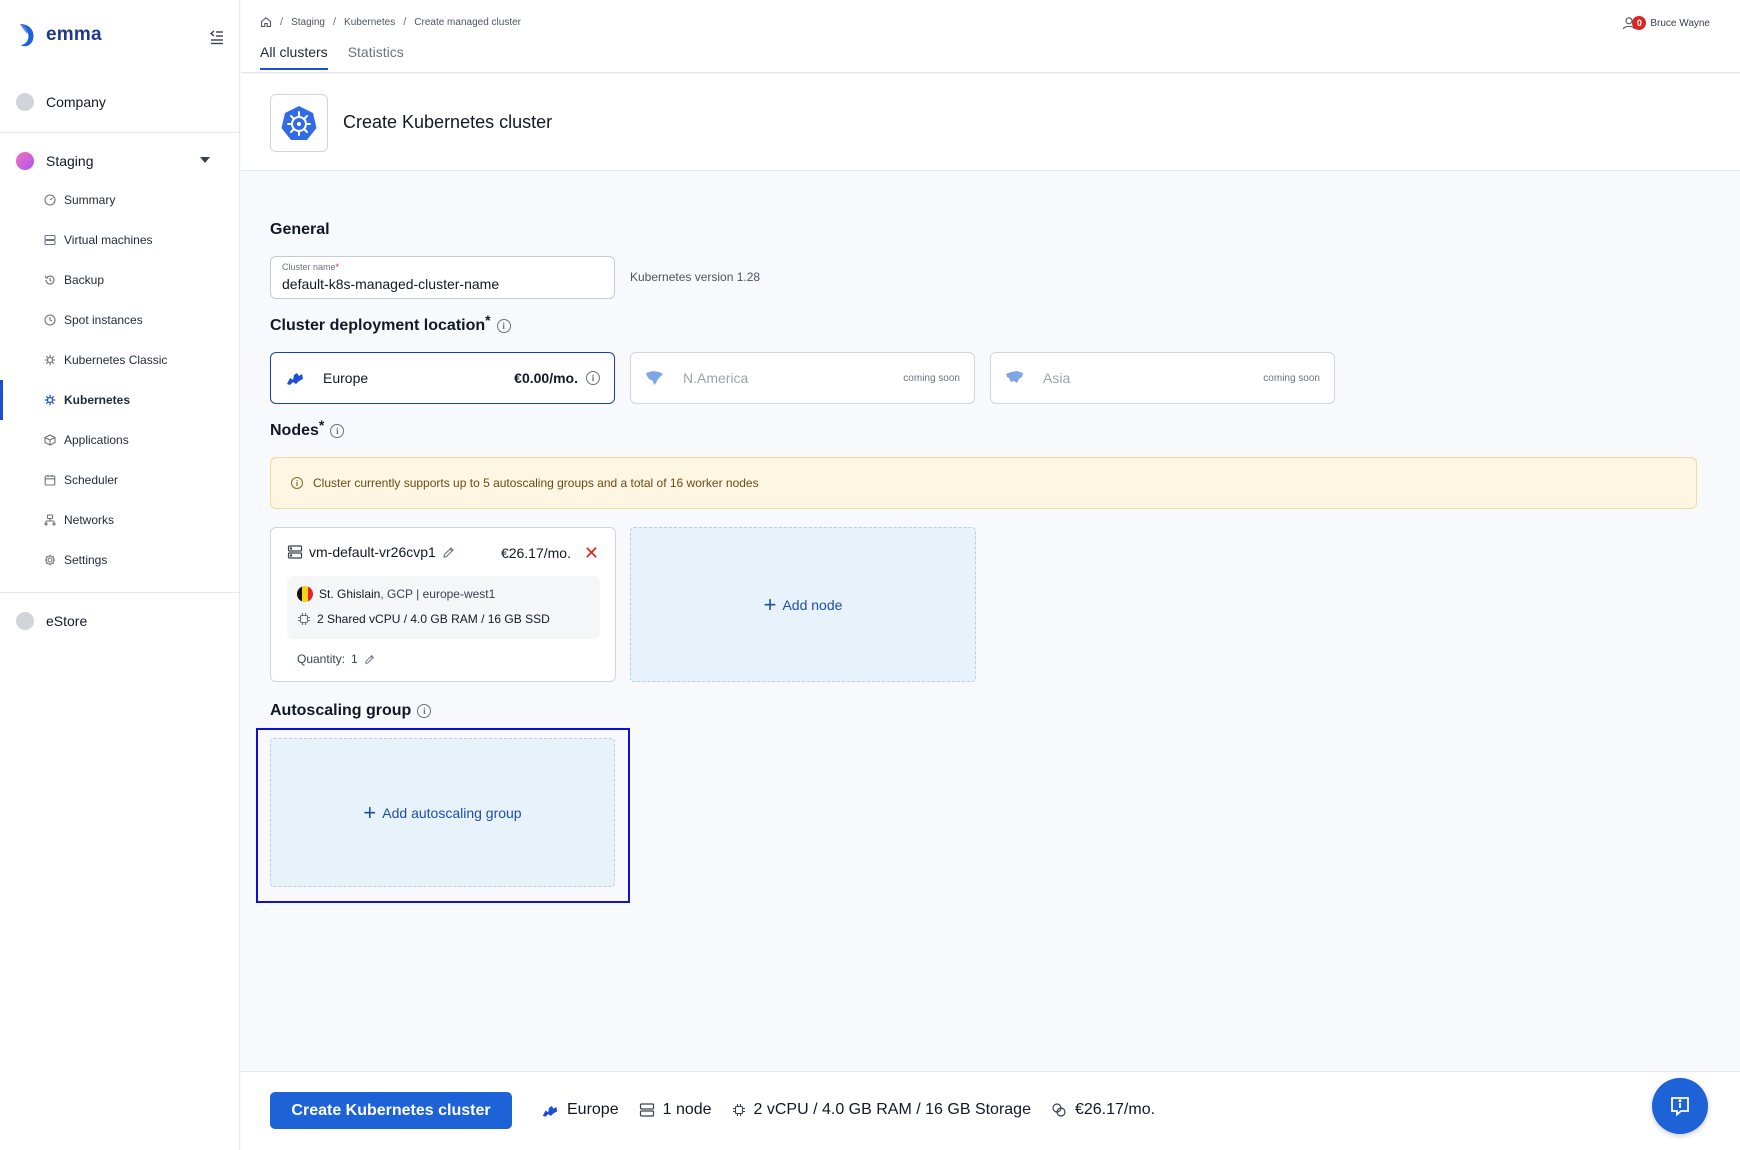 The height and width of the screenshot is (1150, 1740). What do you see at coordinates (266, 22) in the screenshot?
I see `home-icon` at bounding box center [266, 22].